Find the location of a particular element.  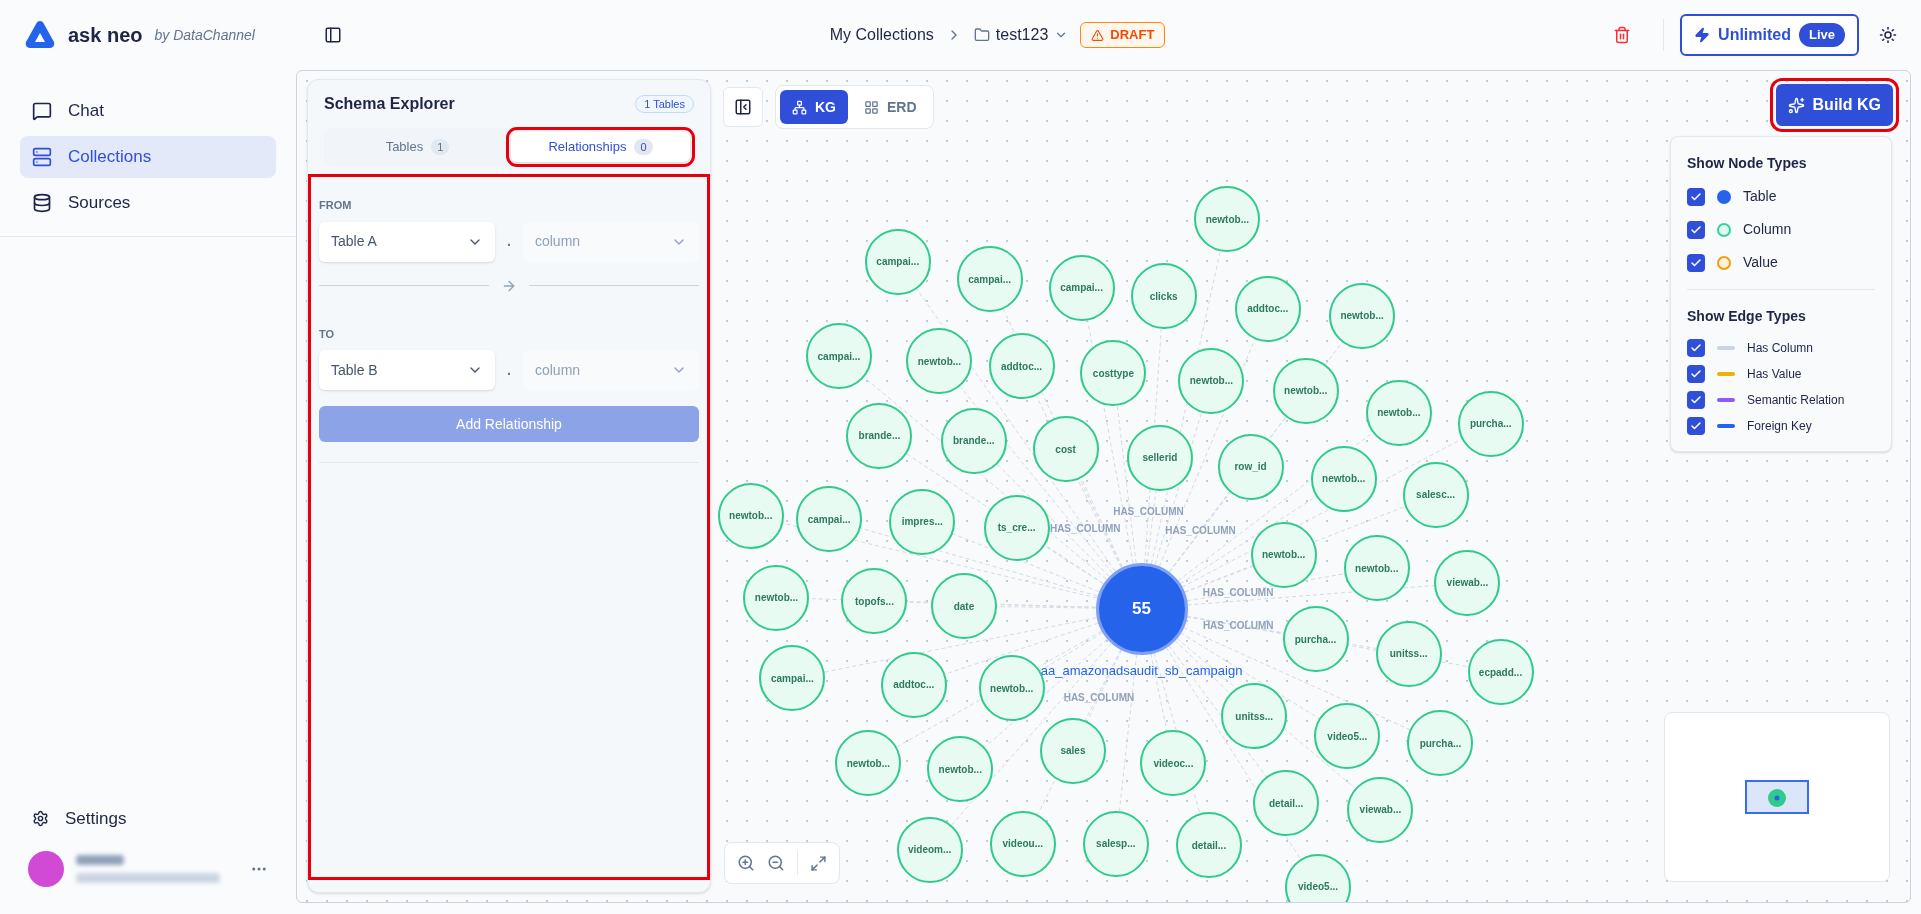

column-node: row_id is located at coordinates (1250, 466).